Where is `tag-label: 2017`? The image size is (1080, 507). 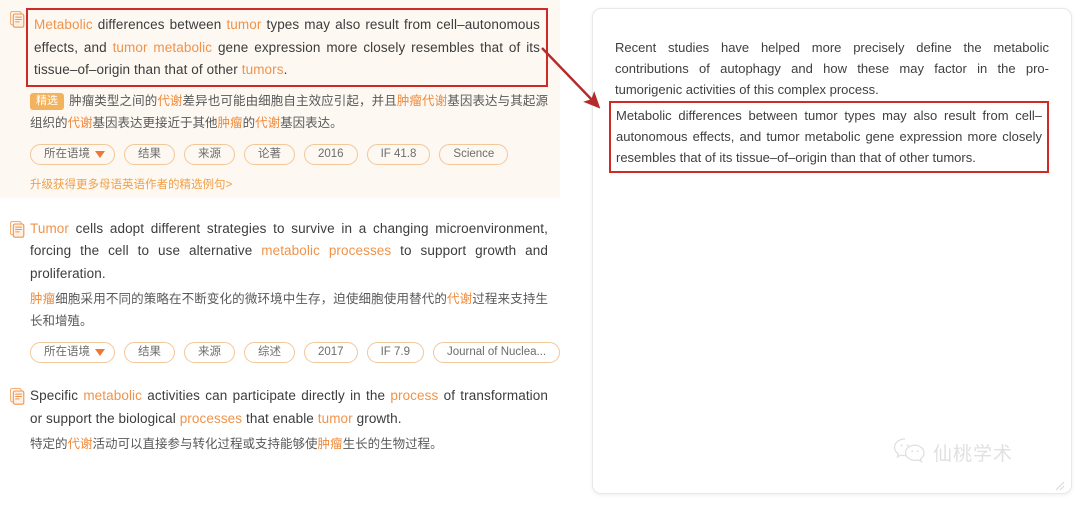 tag-label: 2017 is located at coordinates (331, 352).